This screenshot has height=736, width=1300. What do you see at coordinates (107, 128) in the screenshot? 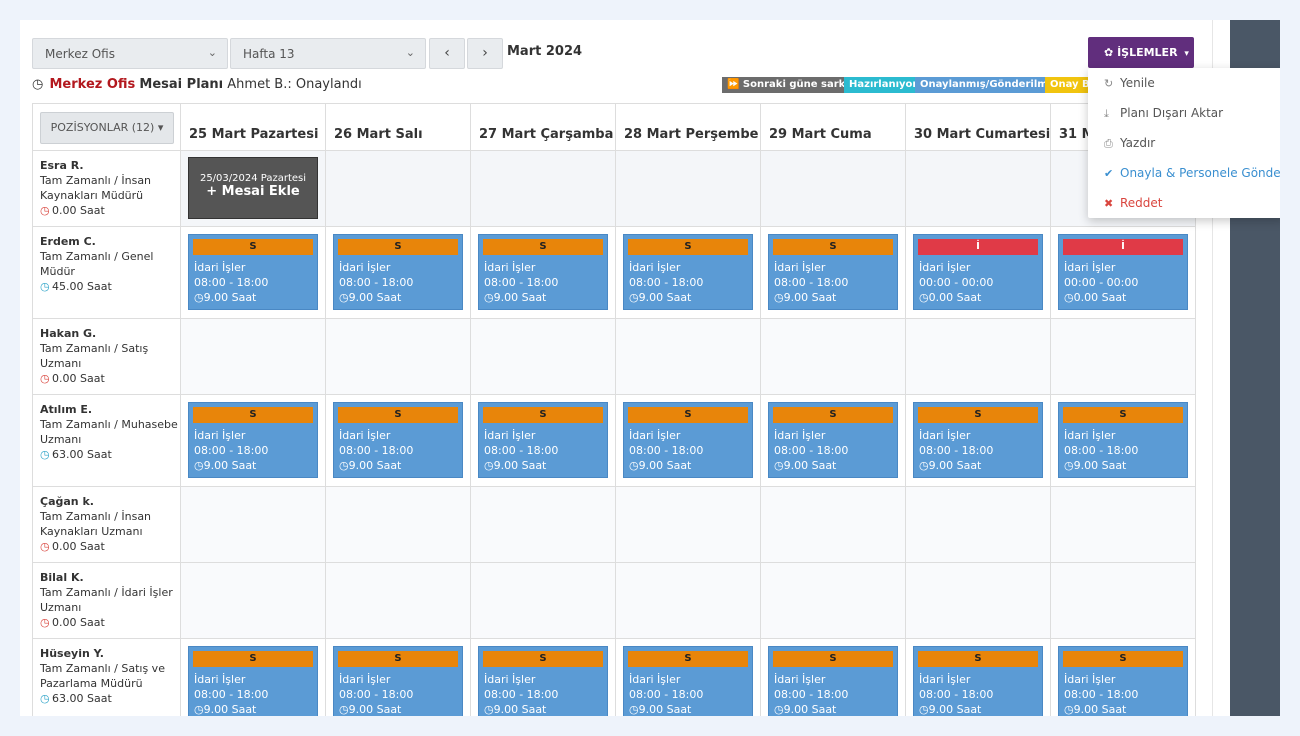
I see `positions-button: POZİSYONLAR (12) ▾` at bounding box center [107, 128].